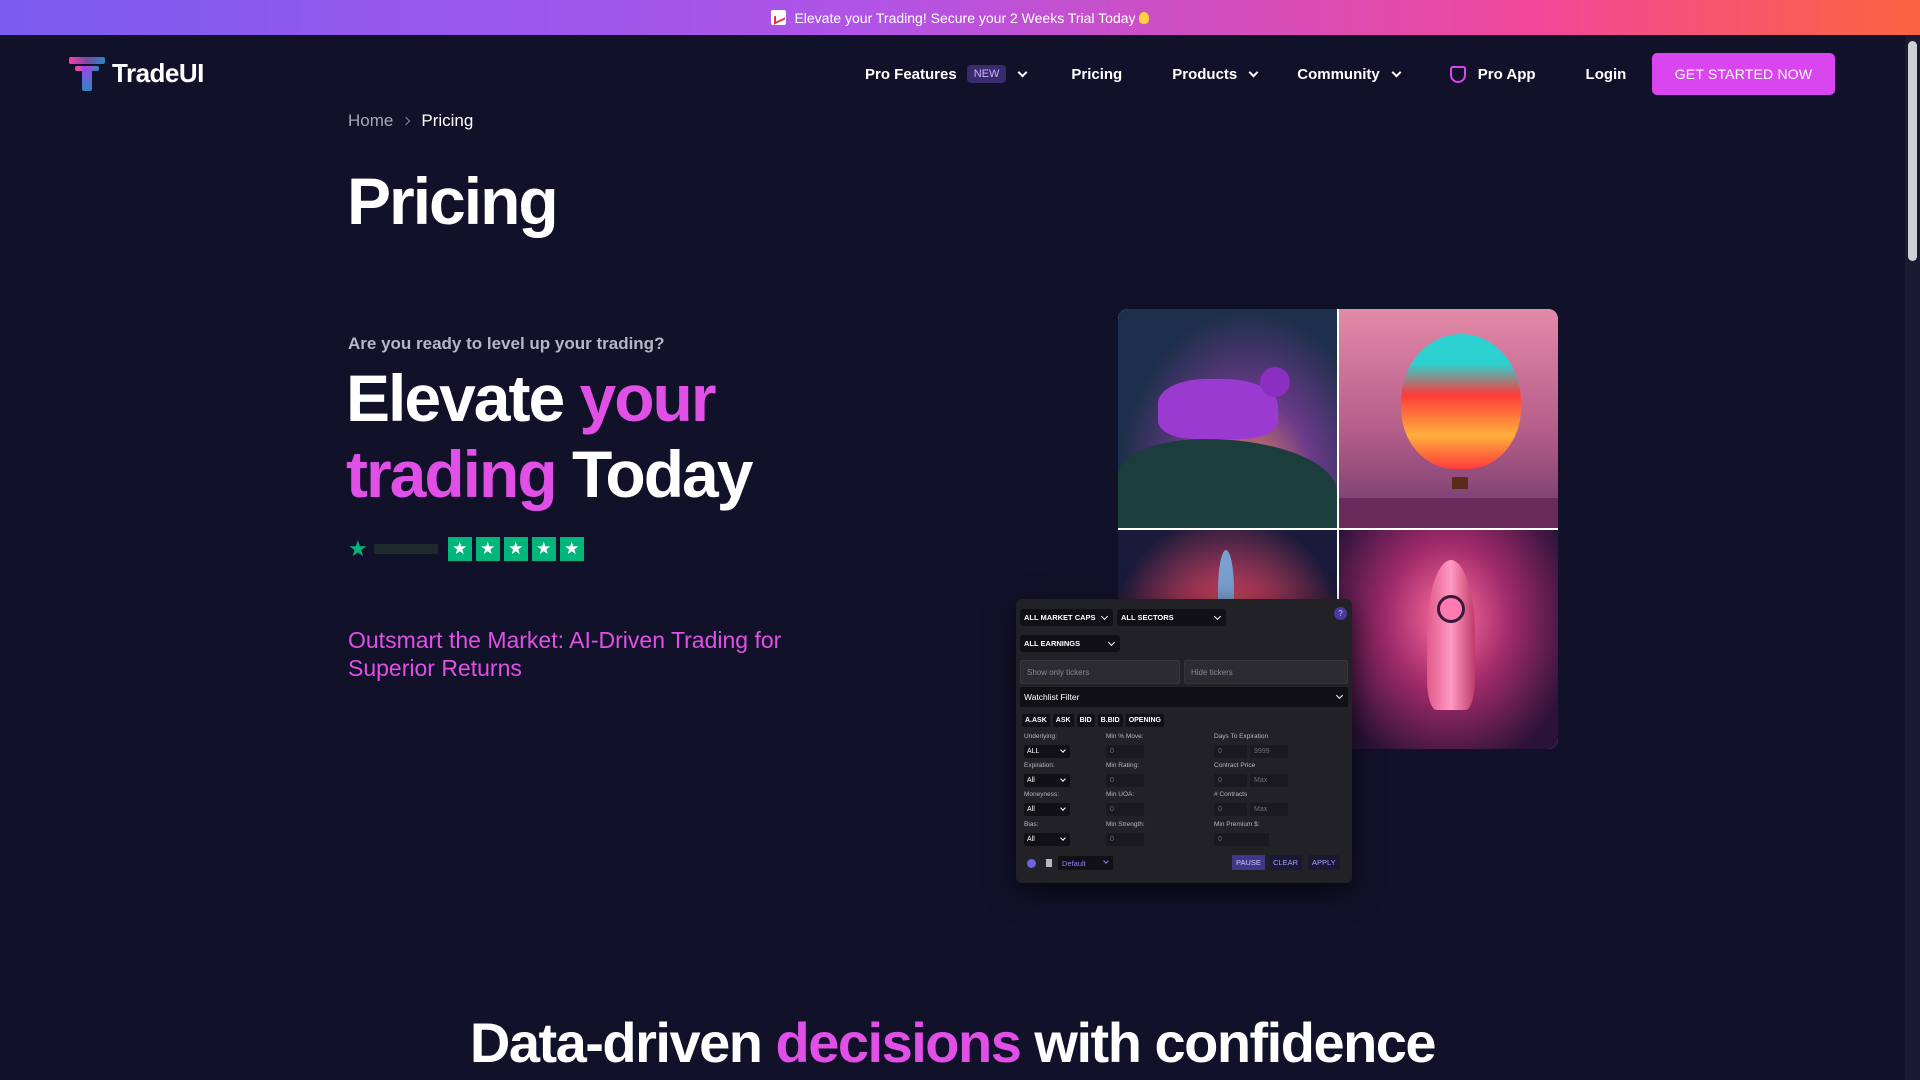 The width and height of the screenshot is (1920, 1080). What do you see at coordinates (1125, 824) in the screenshot?
I see `min-strength-label: Min Strength:` at bounding box center [1125, 824].